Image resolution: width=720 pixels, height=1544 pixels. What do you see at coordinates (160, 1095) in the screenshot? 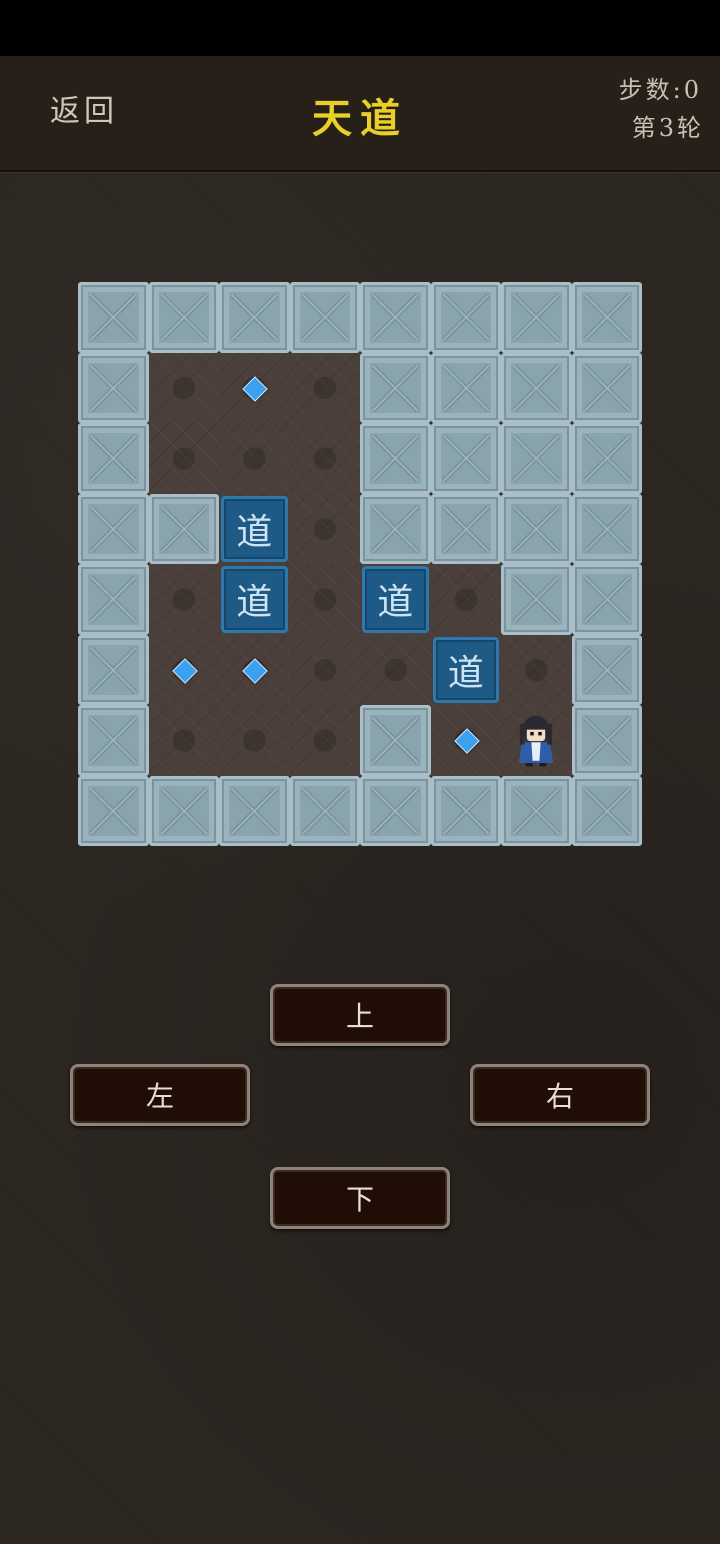
I see `left-button: 左` at bounding box center [160, 1095].